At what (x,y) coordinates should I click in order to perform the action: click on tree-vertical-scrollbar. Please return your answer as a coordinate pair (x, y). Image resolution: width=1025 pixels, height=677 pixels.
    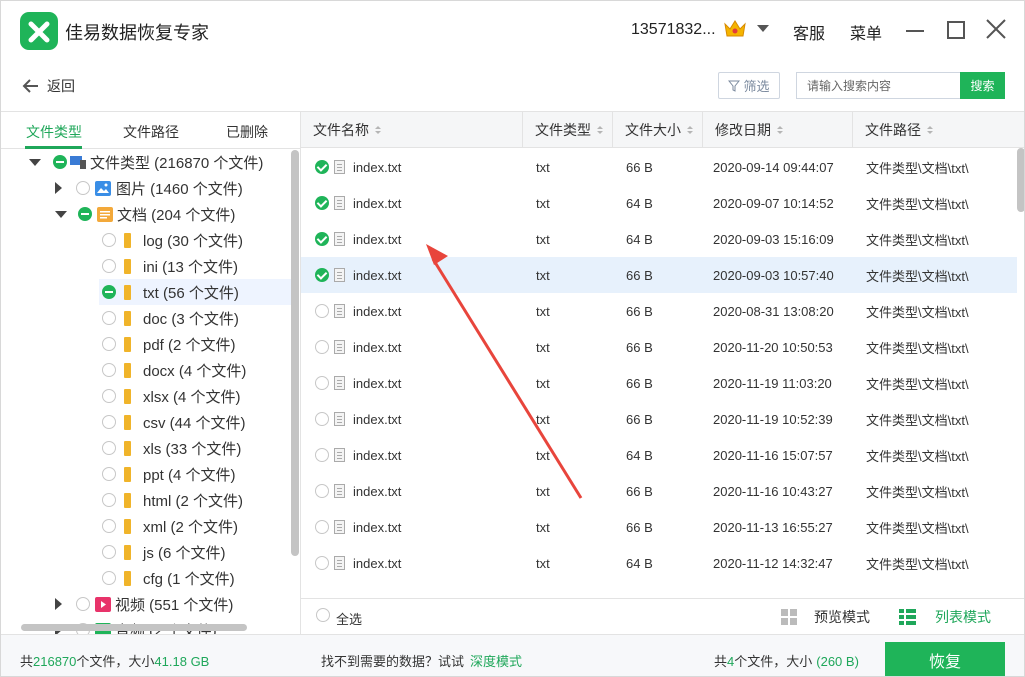
    Looking at the image, I should click on (295, 353).